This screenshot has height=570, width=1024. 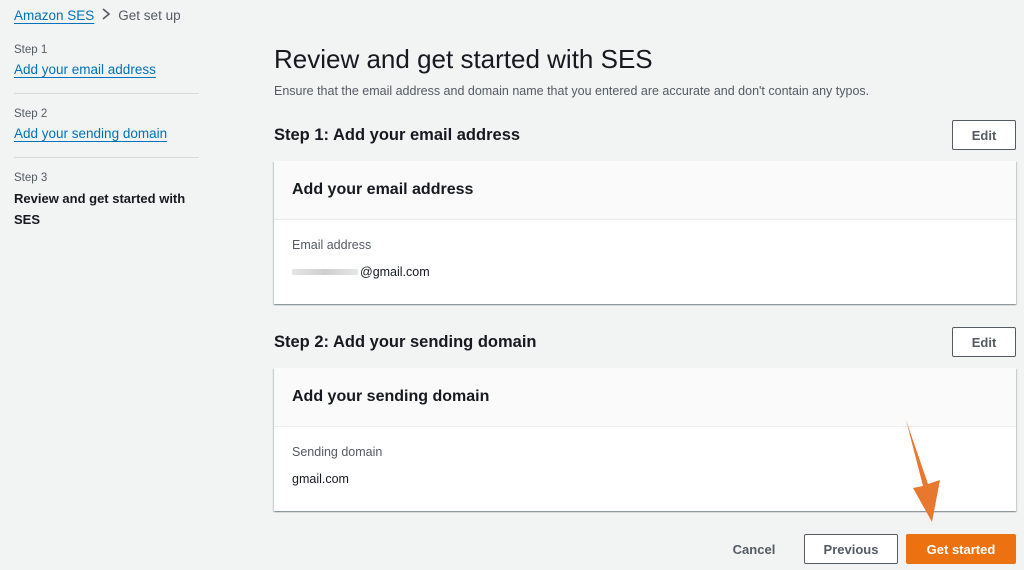 I want to click on field-label-email: Email address, so click(x=332, y=245).